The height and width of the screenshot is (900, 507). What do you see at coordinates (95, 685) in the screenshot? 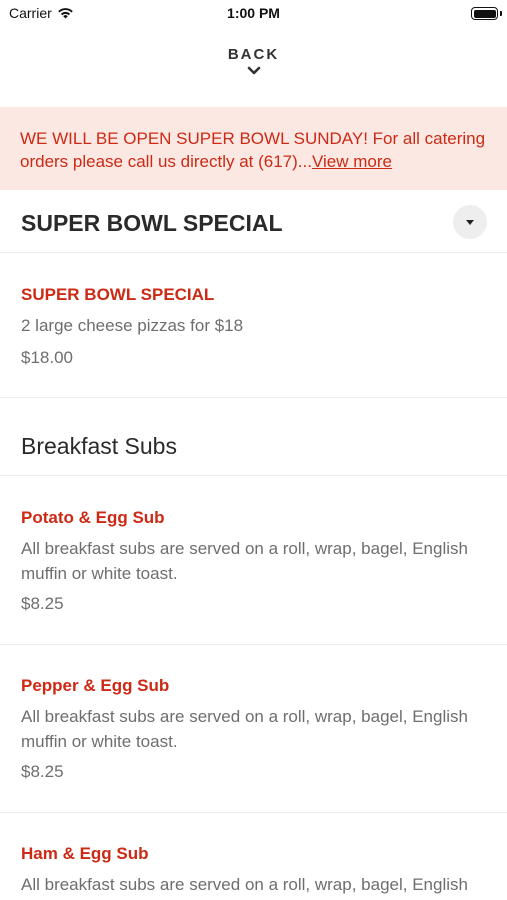
I see `item-name: Pepper & Egg Sub` at bounding box center [95, 685].